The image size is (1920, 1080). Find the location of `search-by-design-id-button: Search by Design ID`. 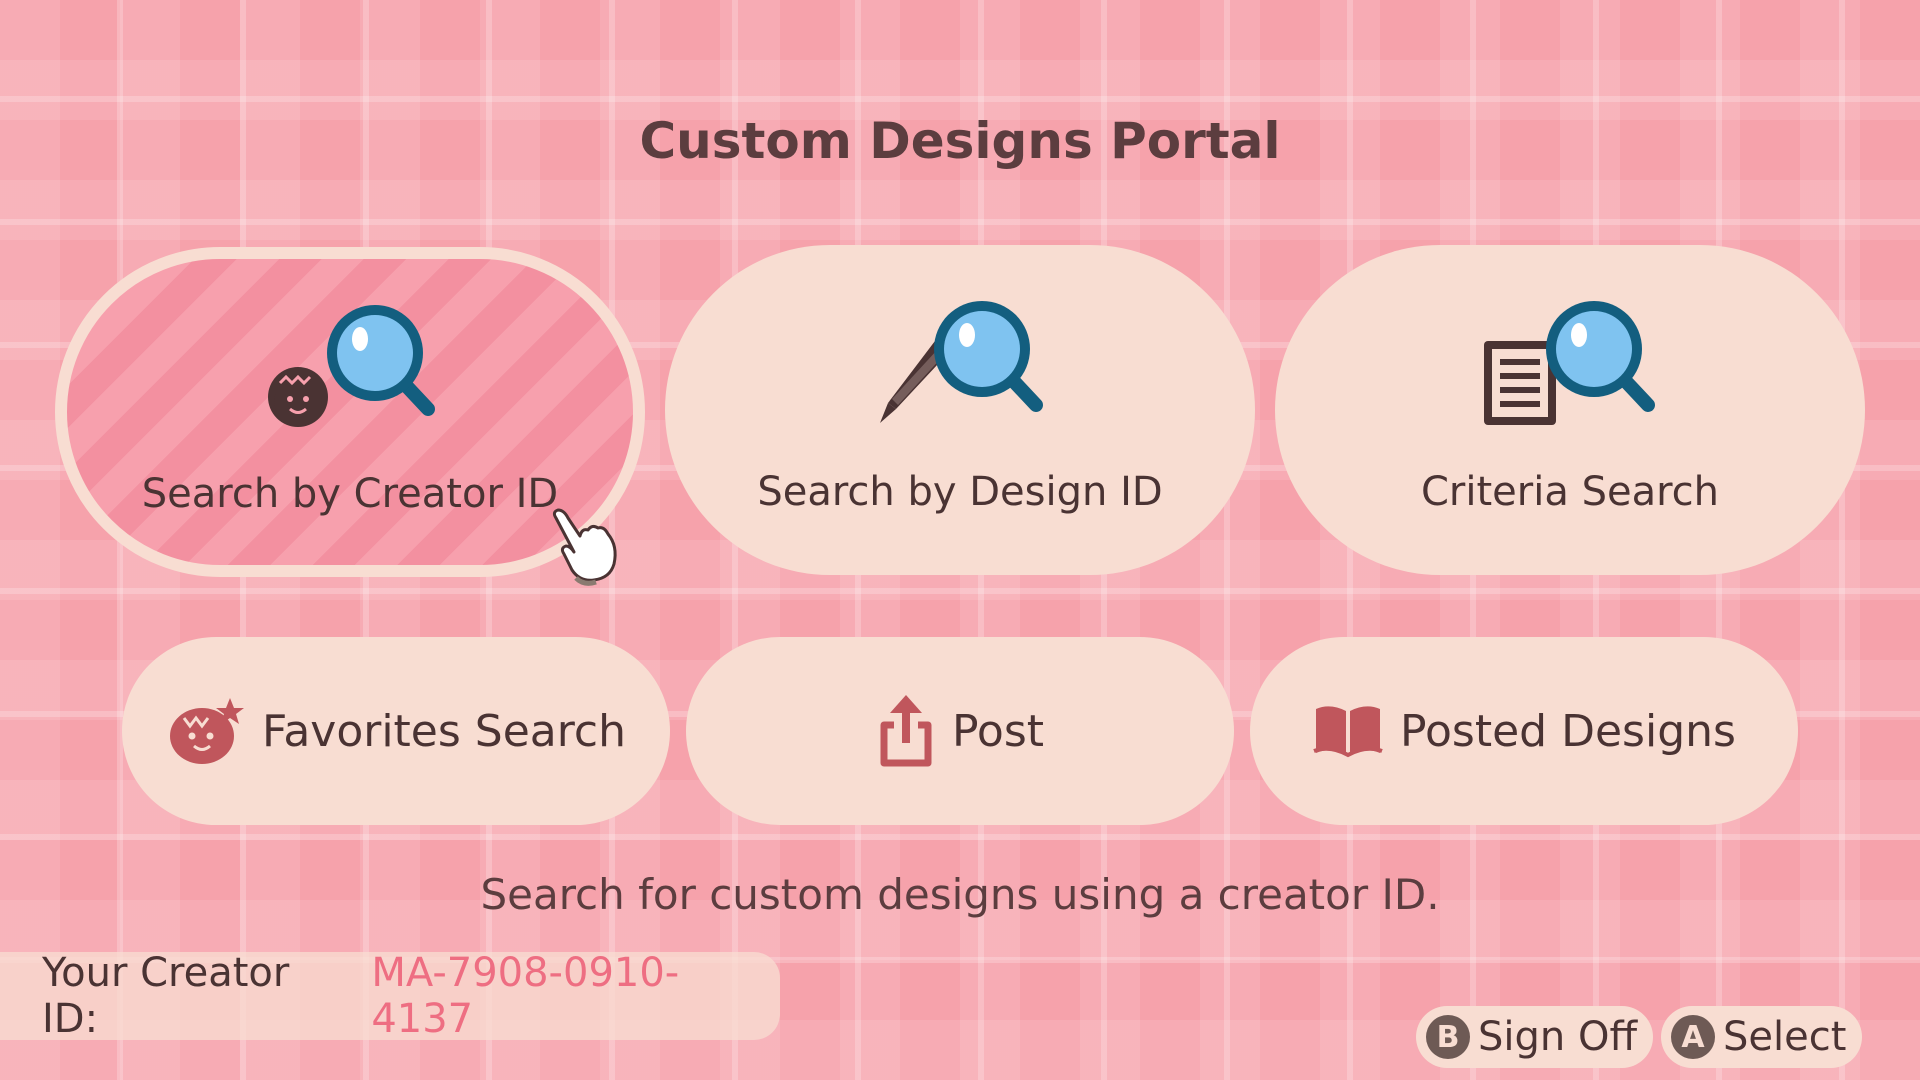

search-by-design-id-button: Search by Design ID is located at coordinates (960, 410).